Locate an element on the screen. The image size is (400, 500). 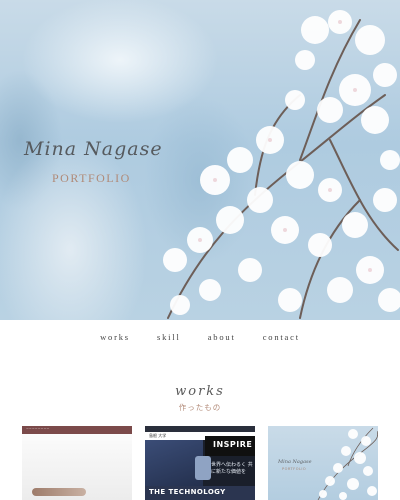
works-section-subtitle: 作ったもの is located at coordinates (200, 407).